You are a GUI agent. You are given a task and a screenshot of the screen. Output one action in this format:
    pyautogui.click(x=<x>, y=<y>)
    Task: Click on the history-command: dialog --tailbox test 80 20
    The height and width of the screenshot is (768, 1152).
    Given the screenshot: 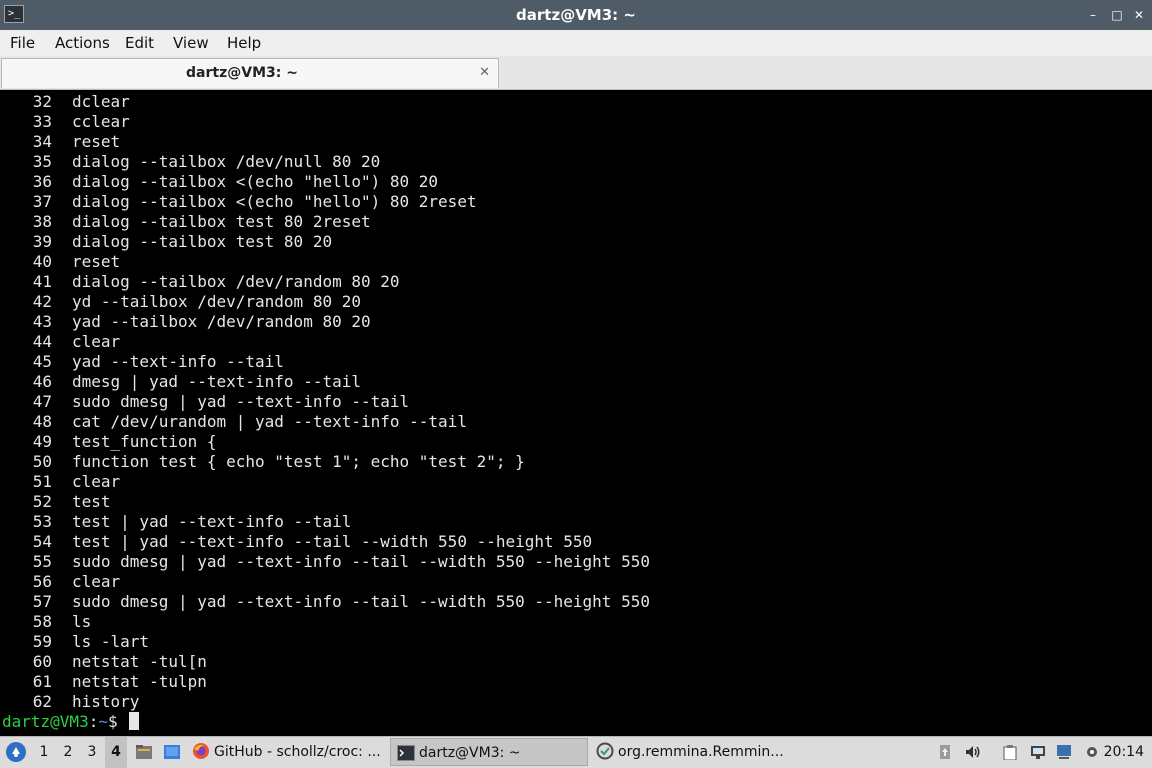 What is the action you would take?
    pyautogui.click(x=202, y=241)
    